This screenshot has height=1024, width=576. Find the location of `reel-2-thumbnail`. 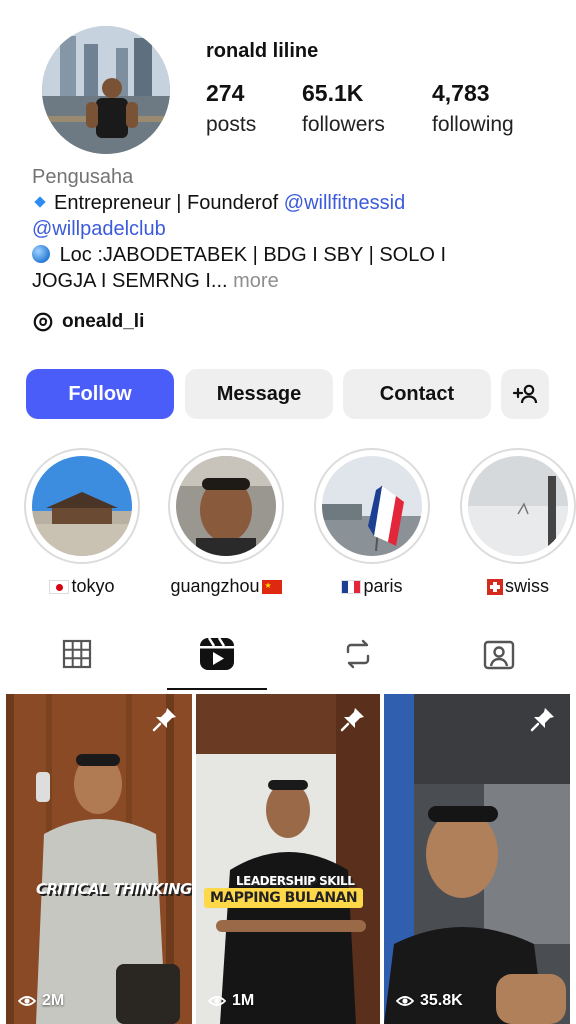

reel-2-thumbnail is located at coordinates (288, 859).